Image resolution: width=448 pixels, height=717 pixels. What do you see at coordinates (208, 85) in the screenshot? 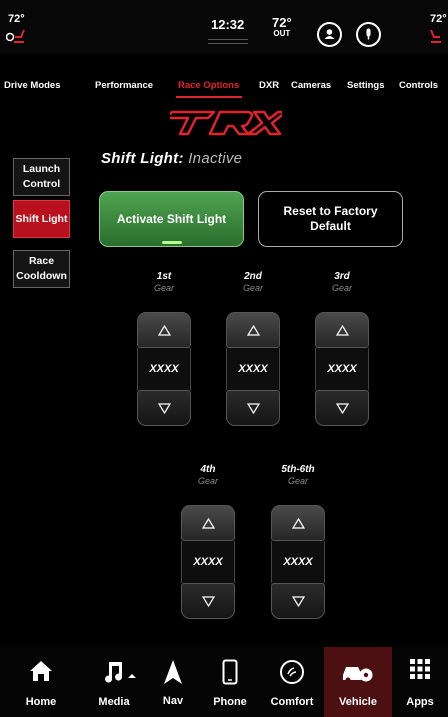
I see `tab-race-options: Race Options` at bounding box center [208, 85].